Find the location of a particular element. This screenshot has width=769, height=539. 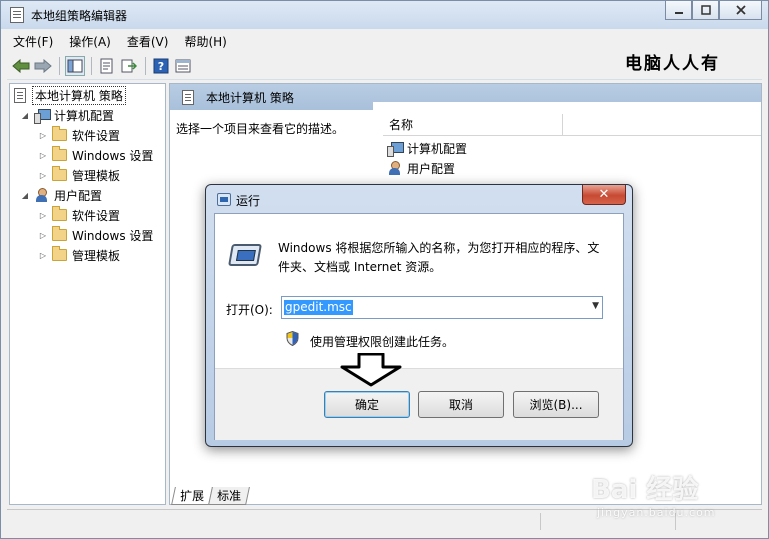

cancel-button: 取消 is located at coordinates (461, 404).